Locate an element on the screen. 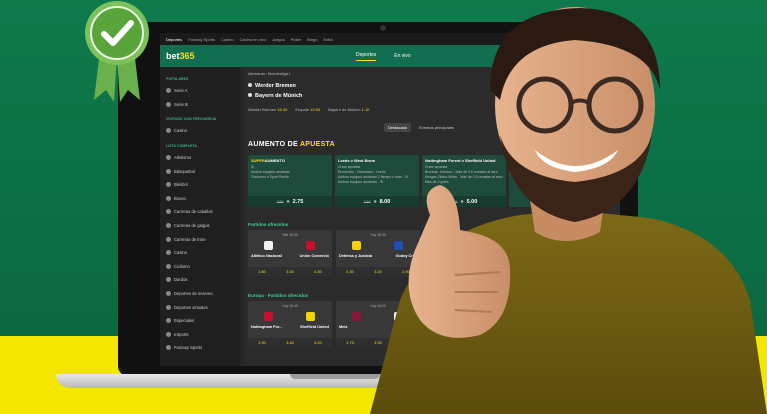 The height and width of the screenshot is (414, 767). sidebar-section-title: VISITADO CON FRECUENCIA is located at coordinates (191, 119).